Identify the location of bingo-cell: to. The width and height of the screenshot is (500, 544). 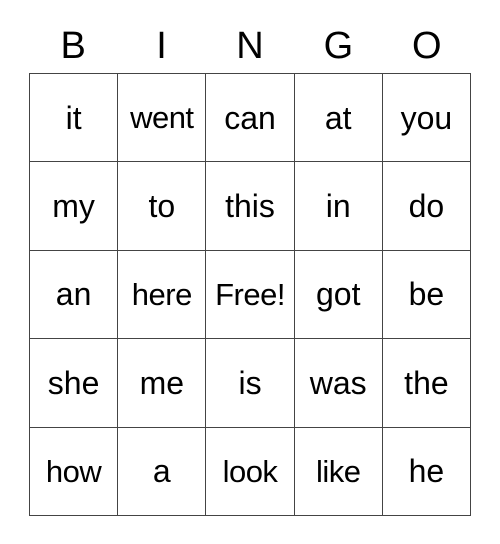
(162, 206).